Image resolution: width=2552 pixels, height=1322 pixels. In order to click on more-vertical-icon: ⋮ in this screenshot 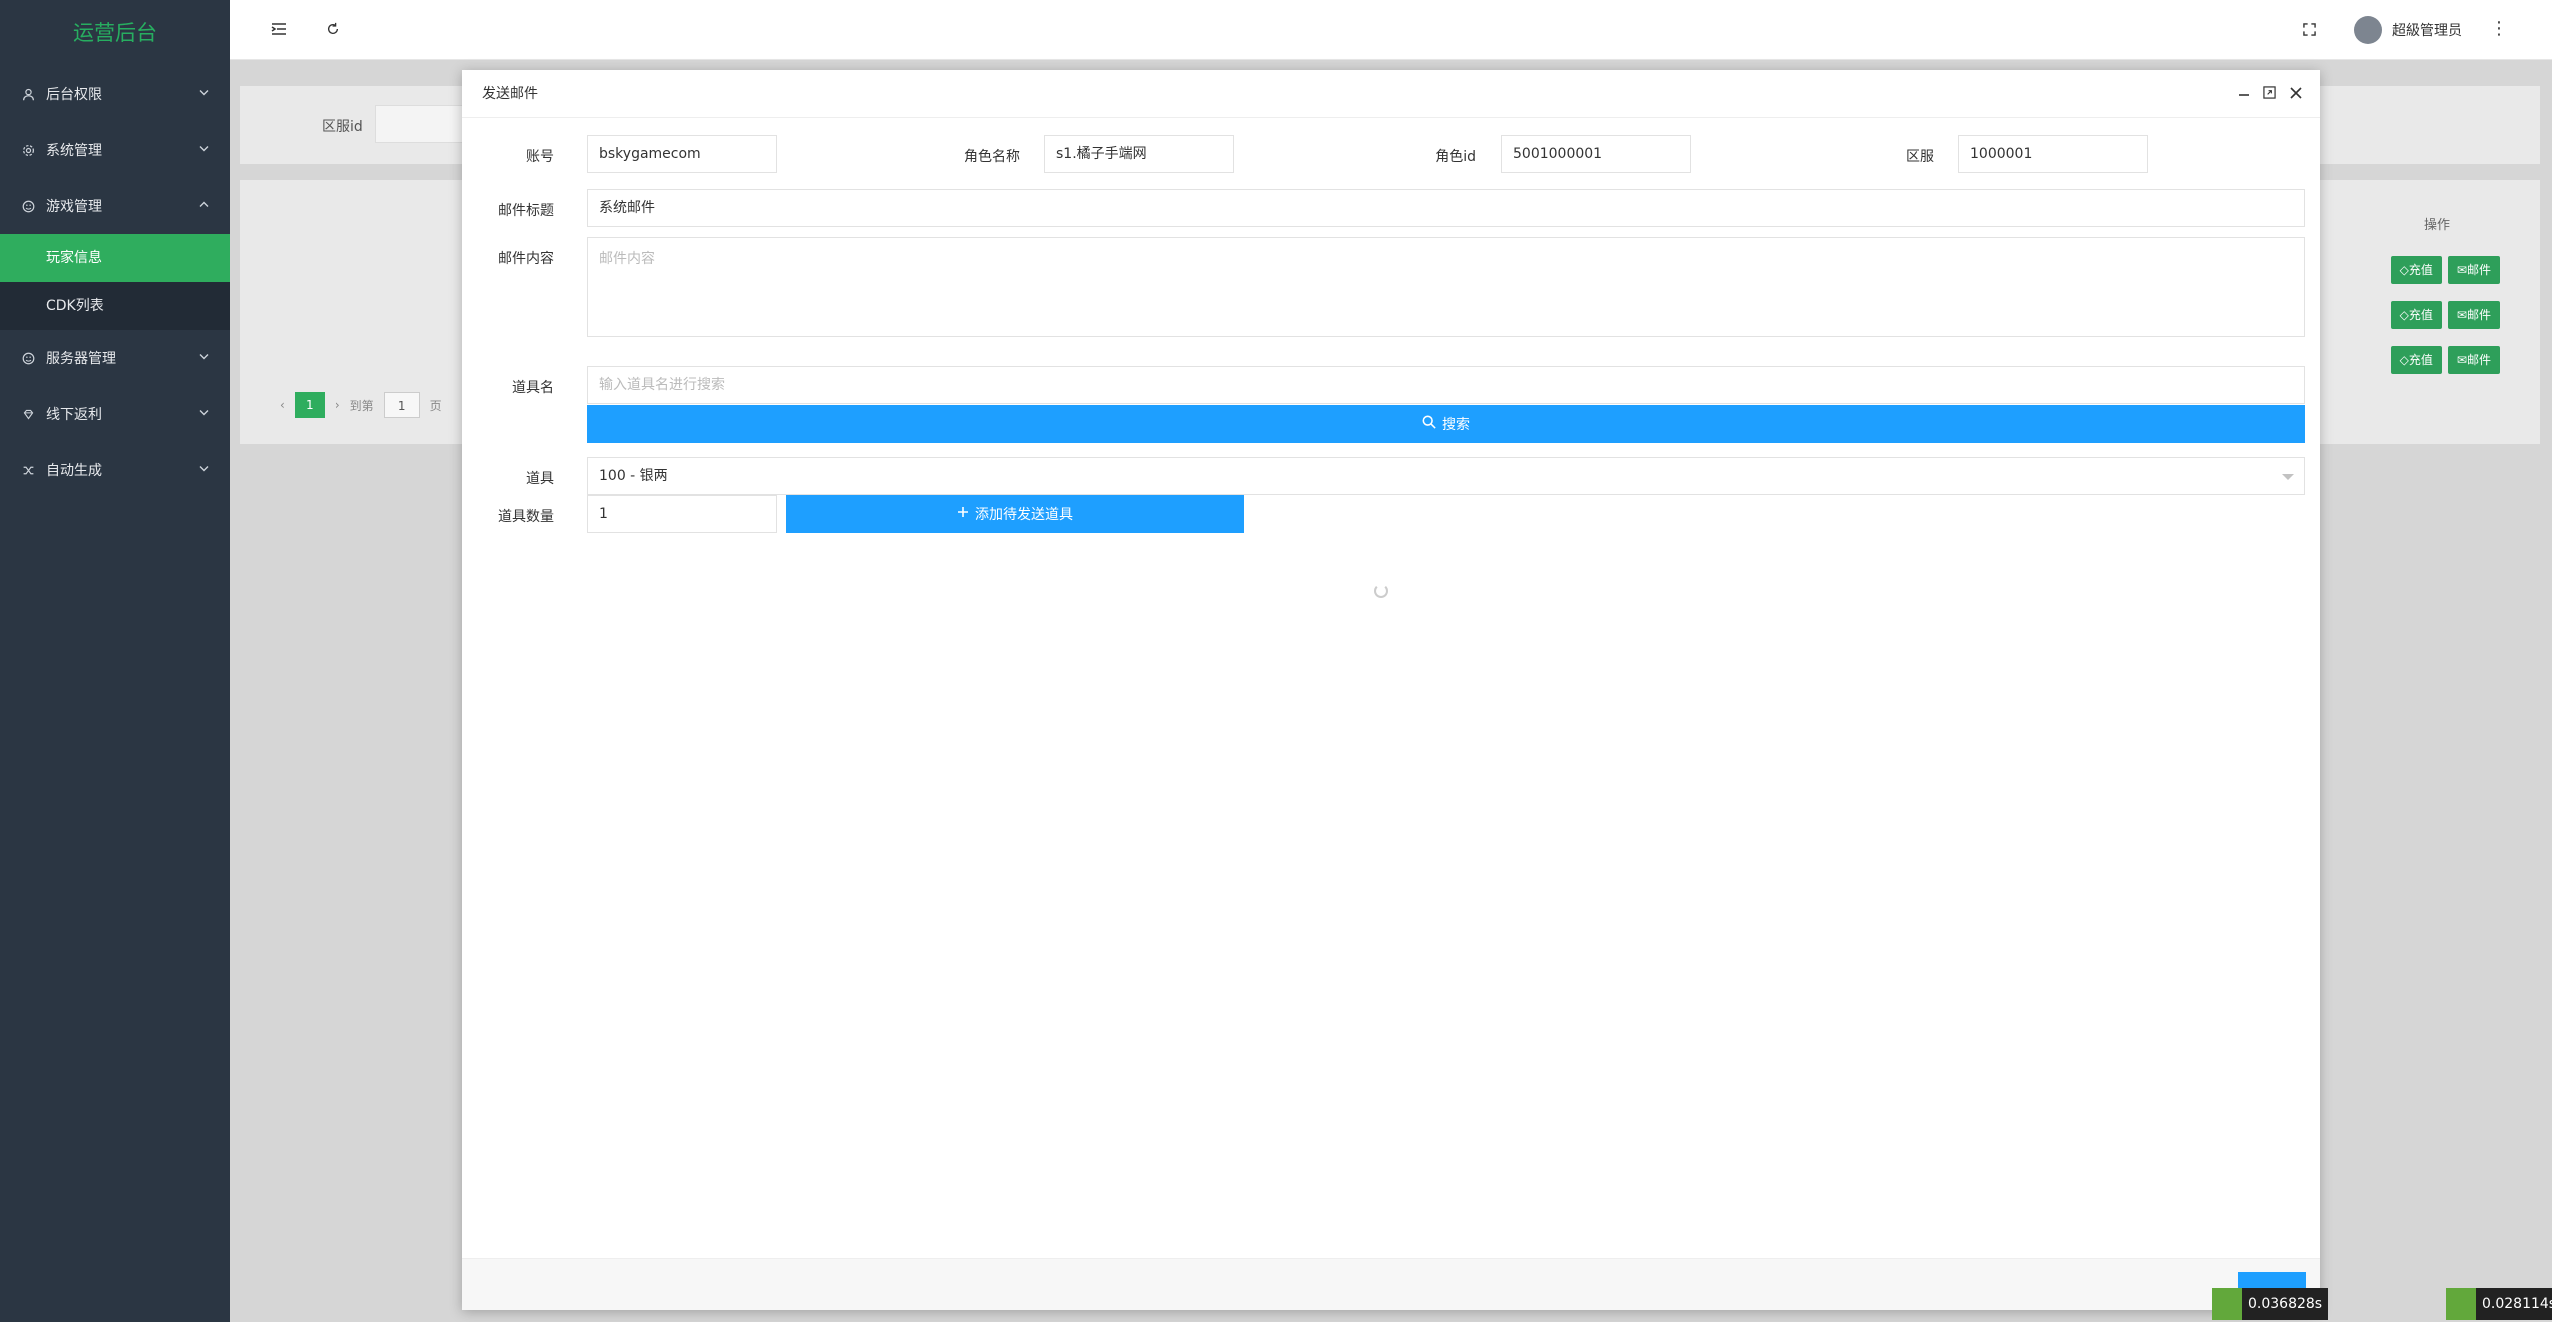, I will do `click(2499, 28)`.